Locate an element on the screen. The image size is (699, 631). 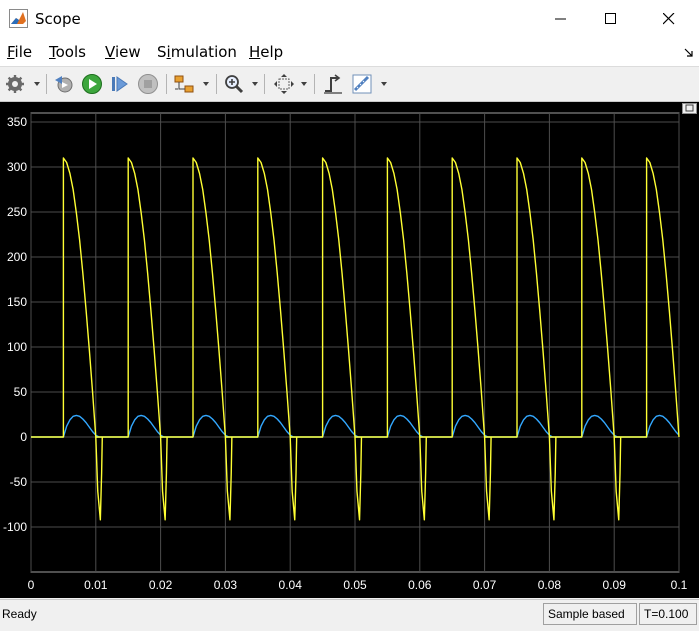
step-forward-icon is located at coordinates (120, 84).